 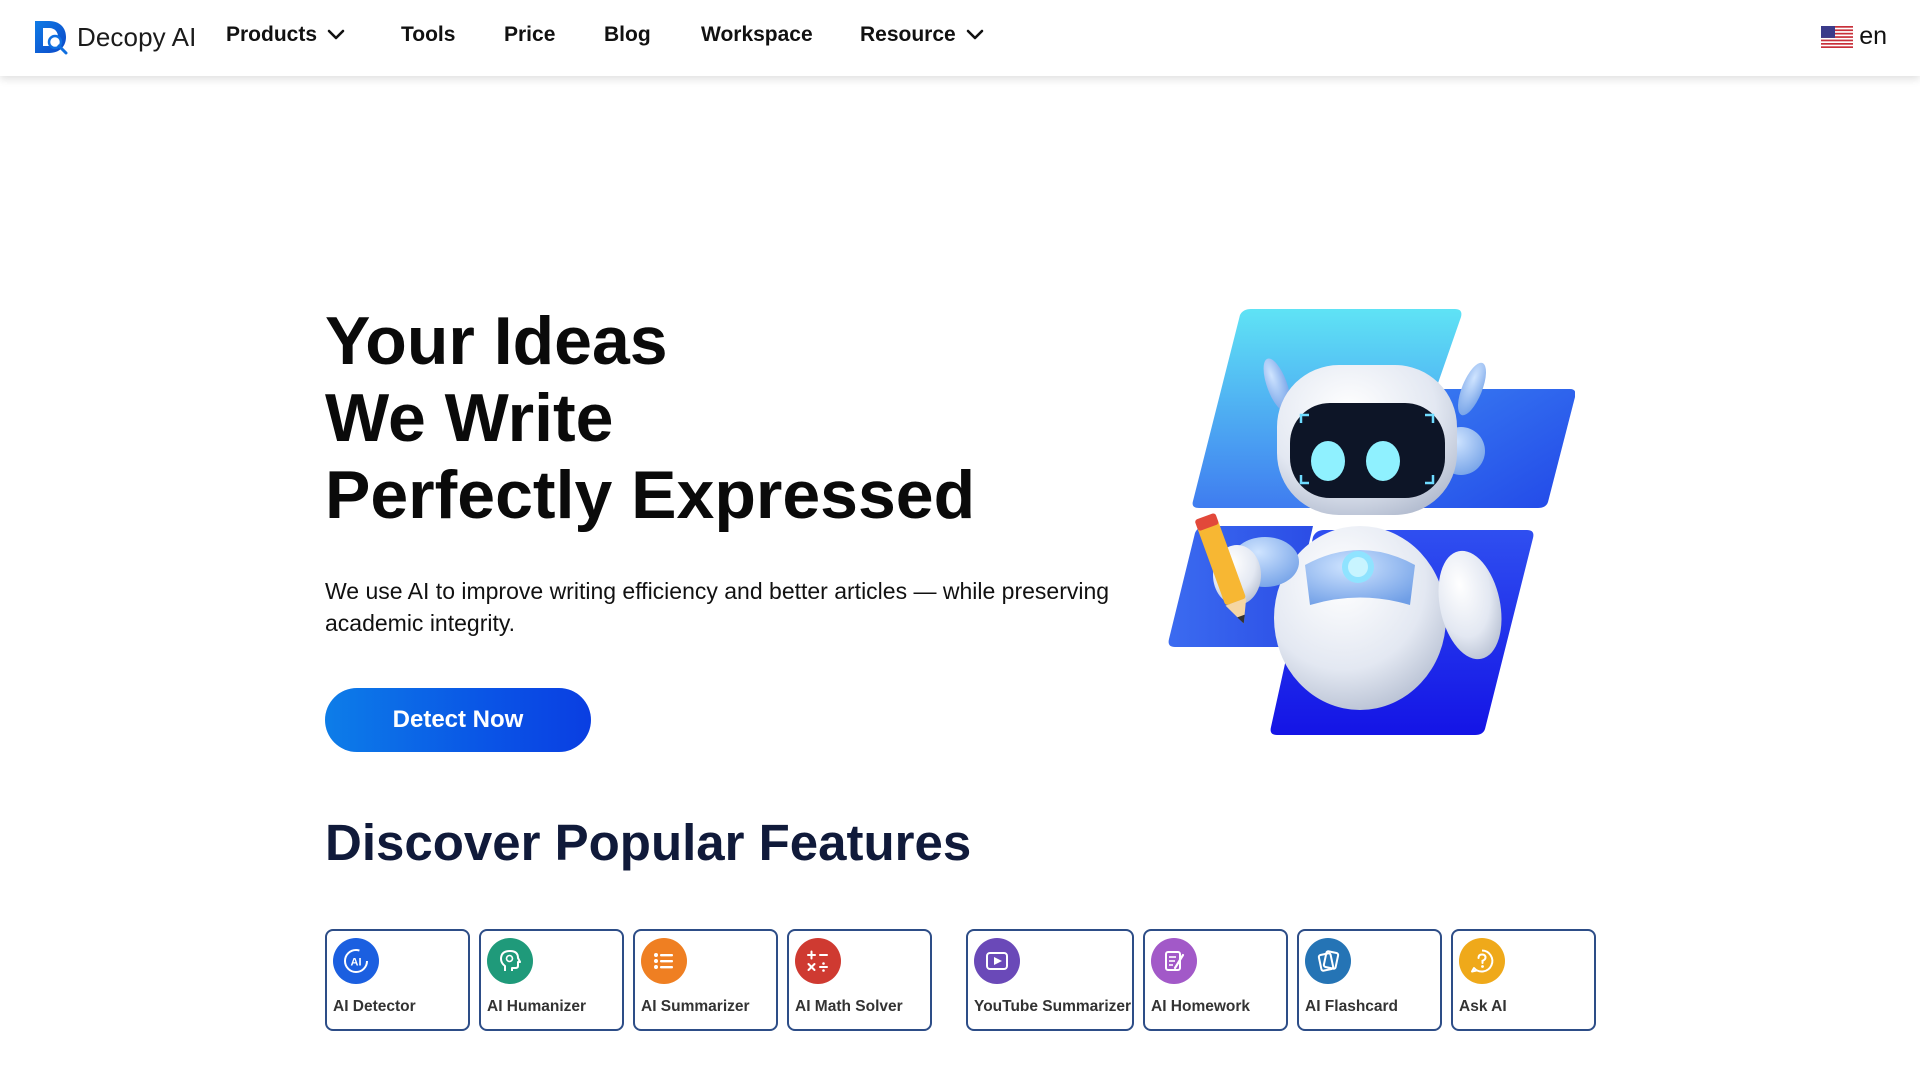 I want to click on nav-price: Price, so click(x=529, y=35).